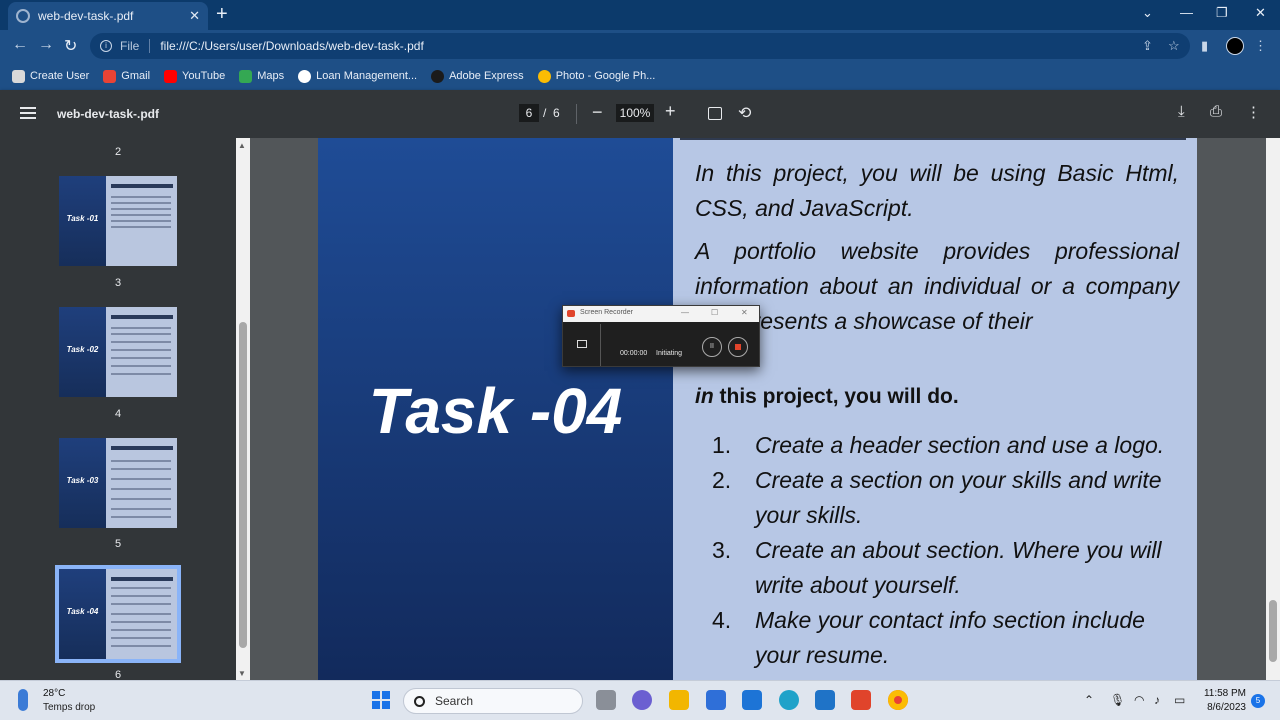 The width and height of the screenshot is (1280, 720). I want to click on recorder-maximize-icon: ☐, so click(714, 312).